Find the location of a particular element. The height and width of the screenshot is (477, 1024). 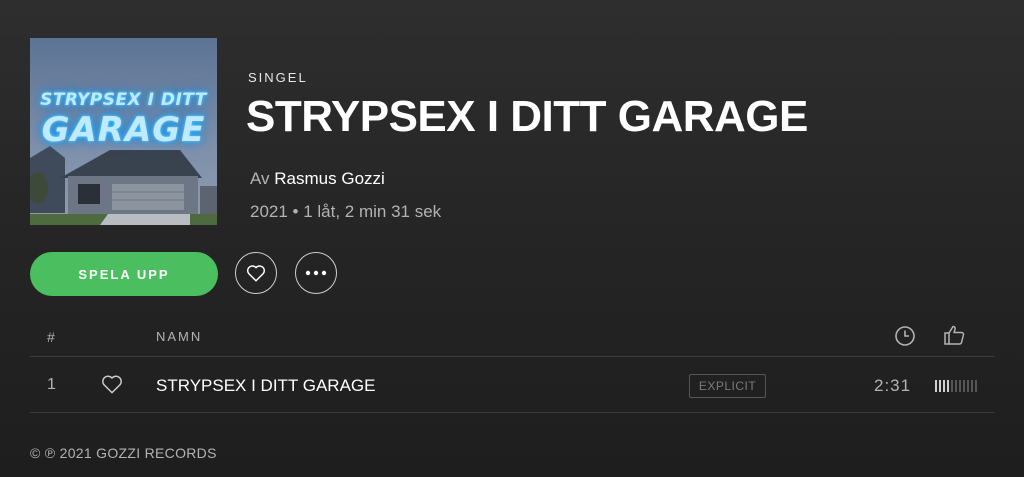

album-cover: STRYPSEX I DITT GARAGE is located at coordinates (123, 131).